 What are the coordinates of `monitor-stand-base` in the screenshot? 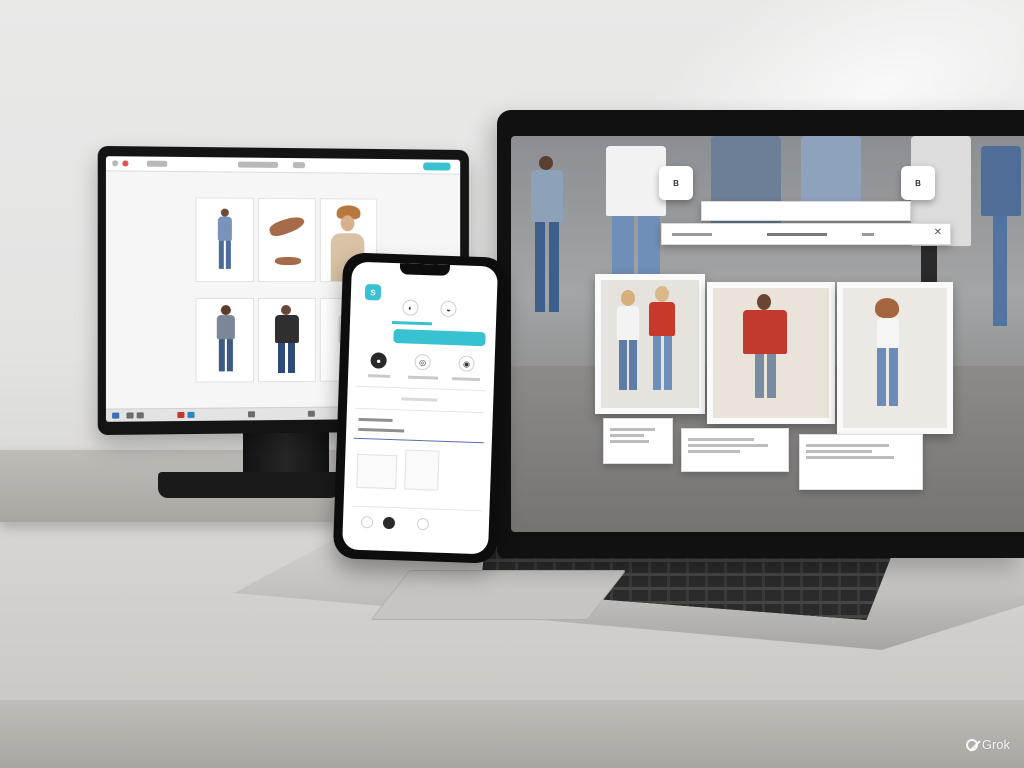 It's located at (249, 485).